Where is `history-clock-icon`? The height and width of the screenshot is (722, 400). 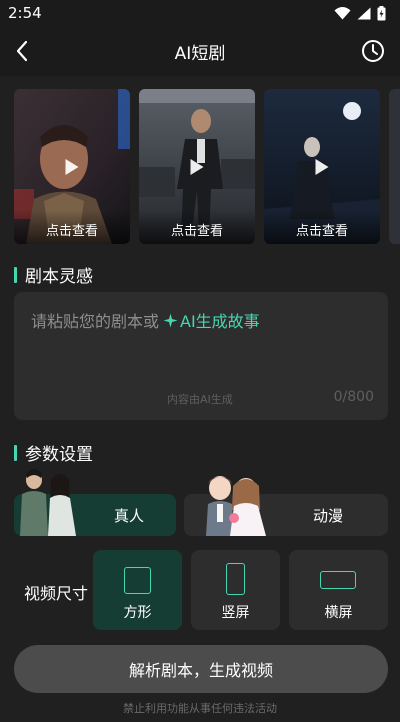
history-clock-icon is located at coordinates (373, 51).